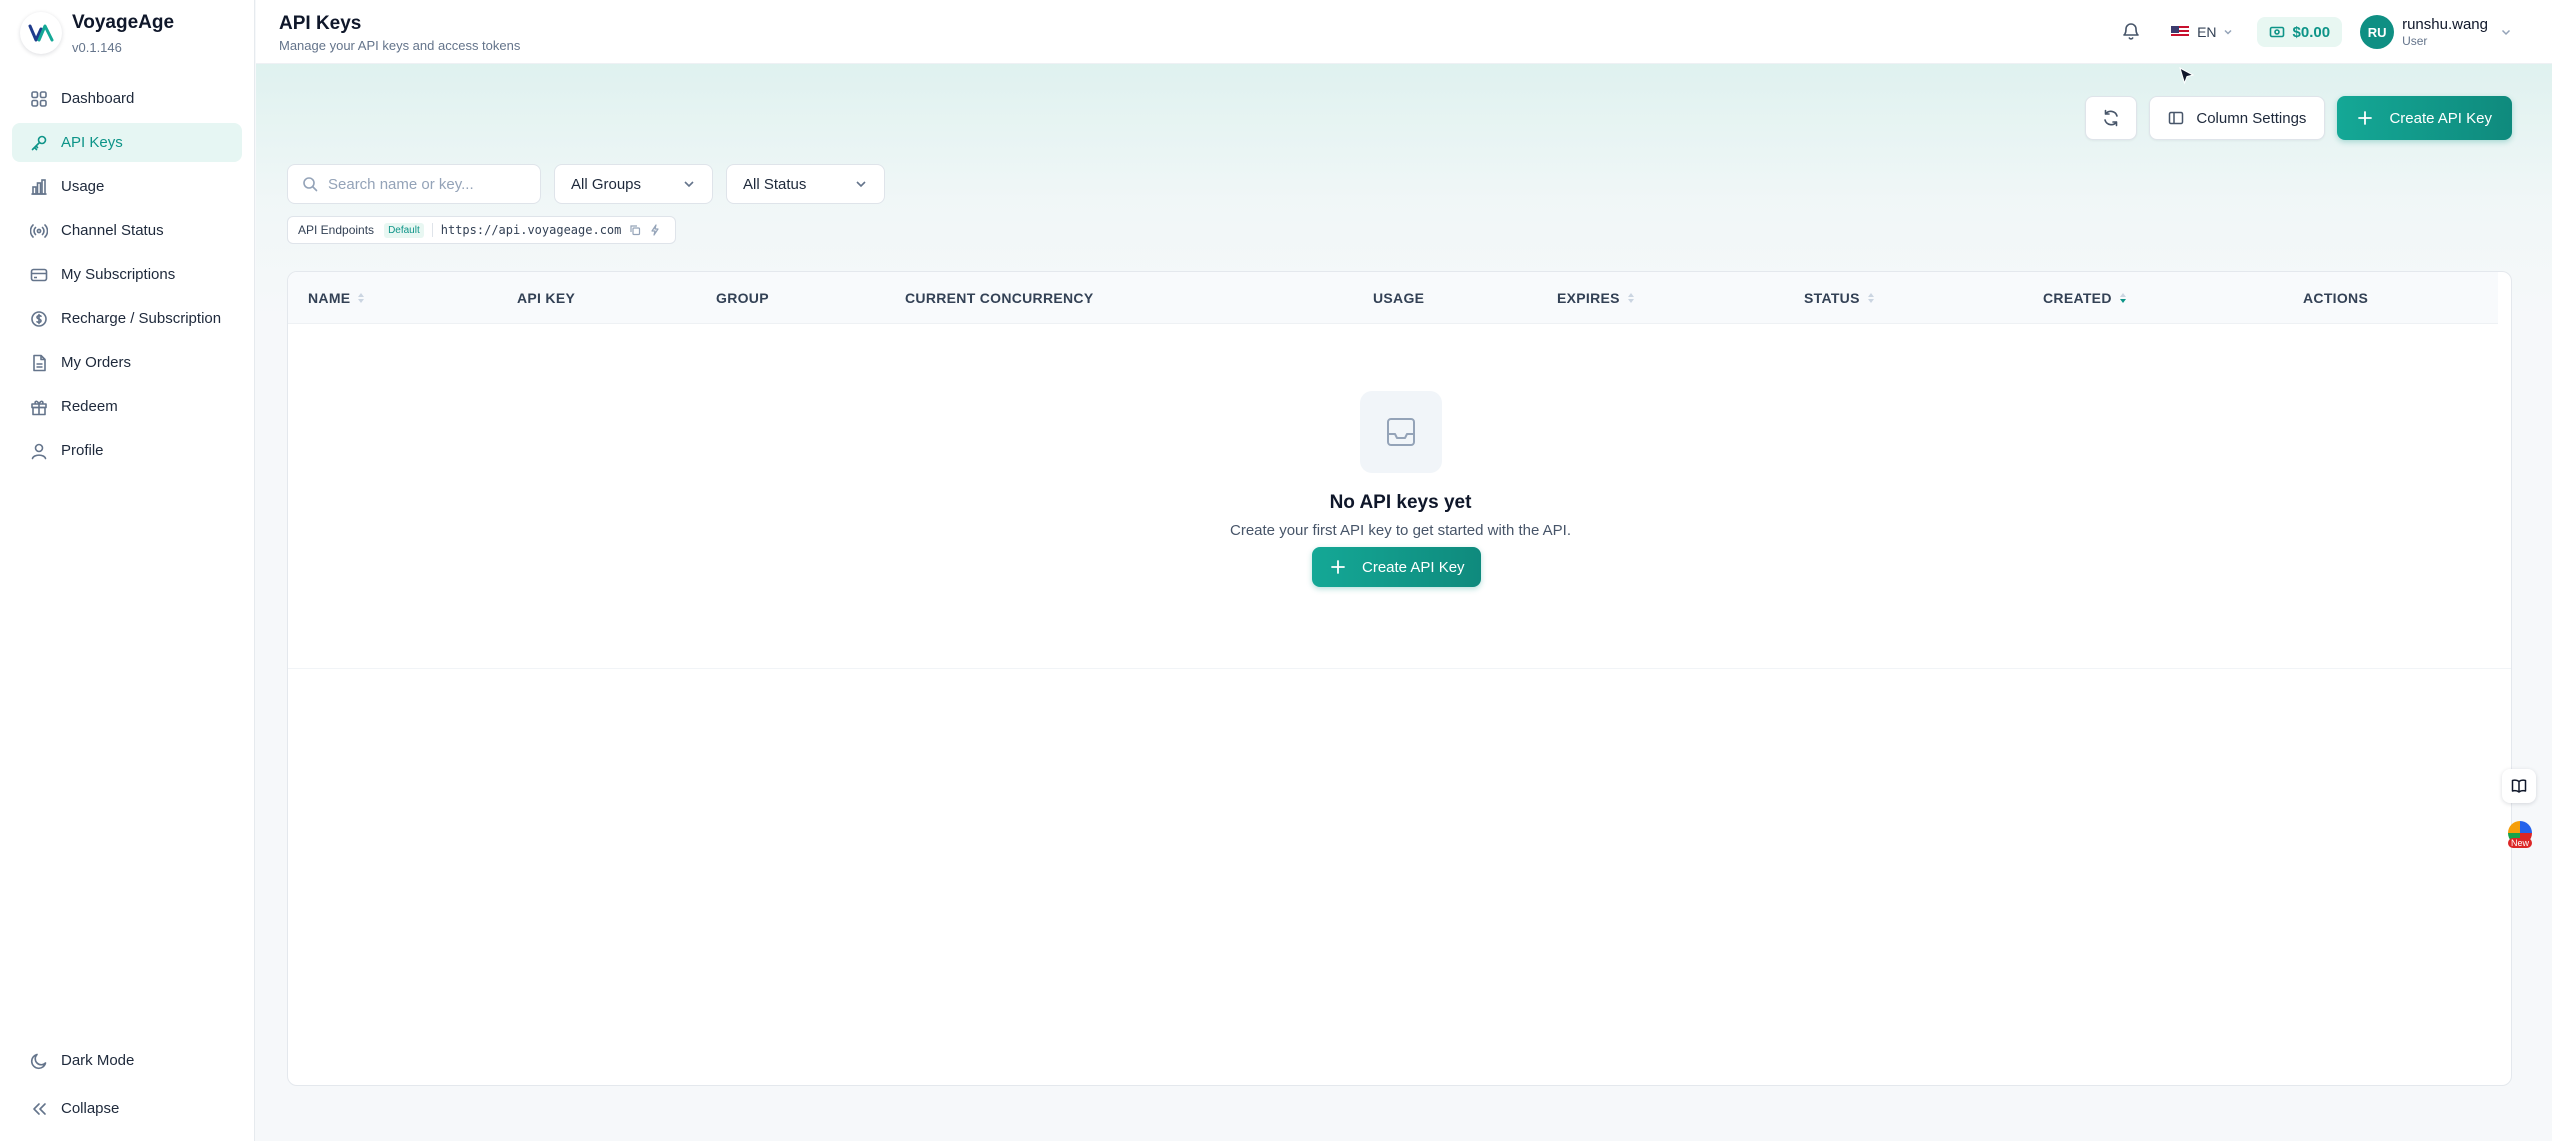  I want to click on column-header-name: NAME, so click(336, 298).